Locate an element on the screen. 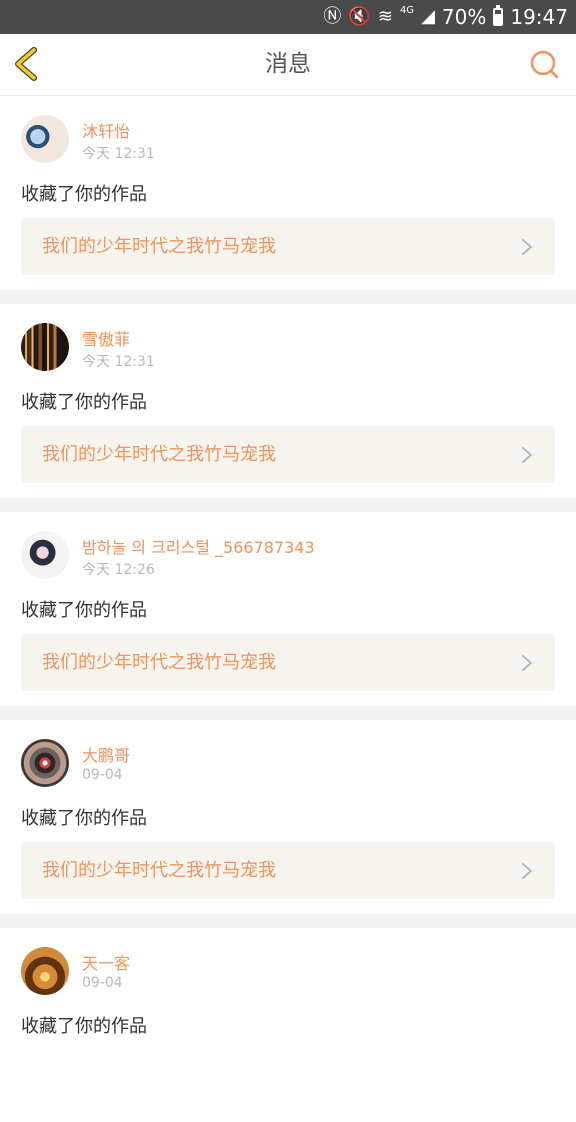 The image size is (576, 1122). page-title: 消息 is located at coordinates (288, 64).